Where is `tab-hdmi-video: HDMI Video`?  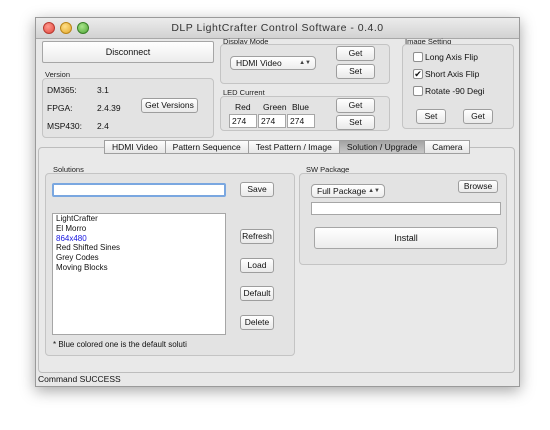
tab-hdmi-video: HDMI Video is located at coordinates (135, 147).